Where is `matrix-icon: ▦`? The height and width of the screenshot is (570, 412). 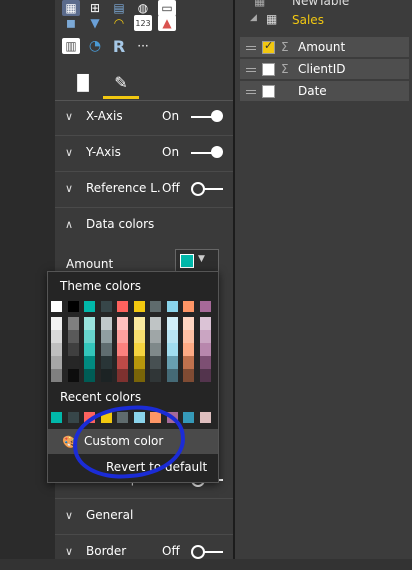
matrix-icon: ▦ is located at coordinates (71, 8).